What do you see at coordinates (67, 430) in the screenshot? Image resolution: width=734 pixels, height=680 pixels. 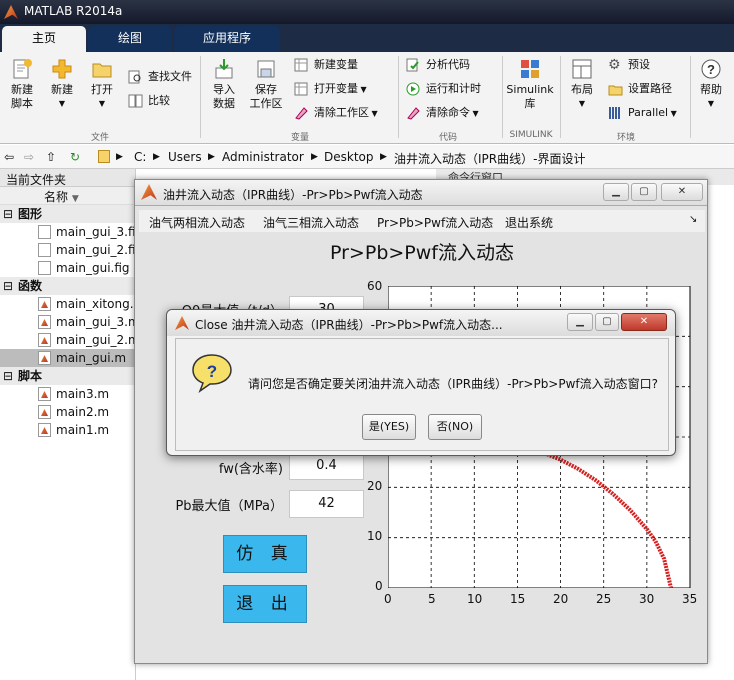 I see `file-item: main1.m` at bounding box center [67, 430].